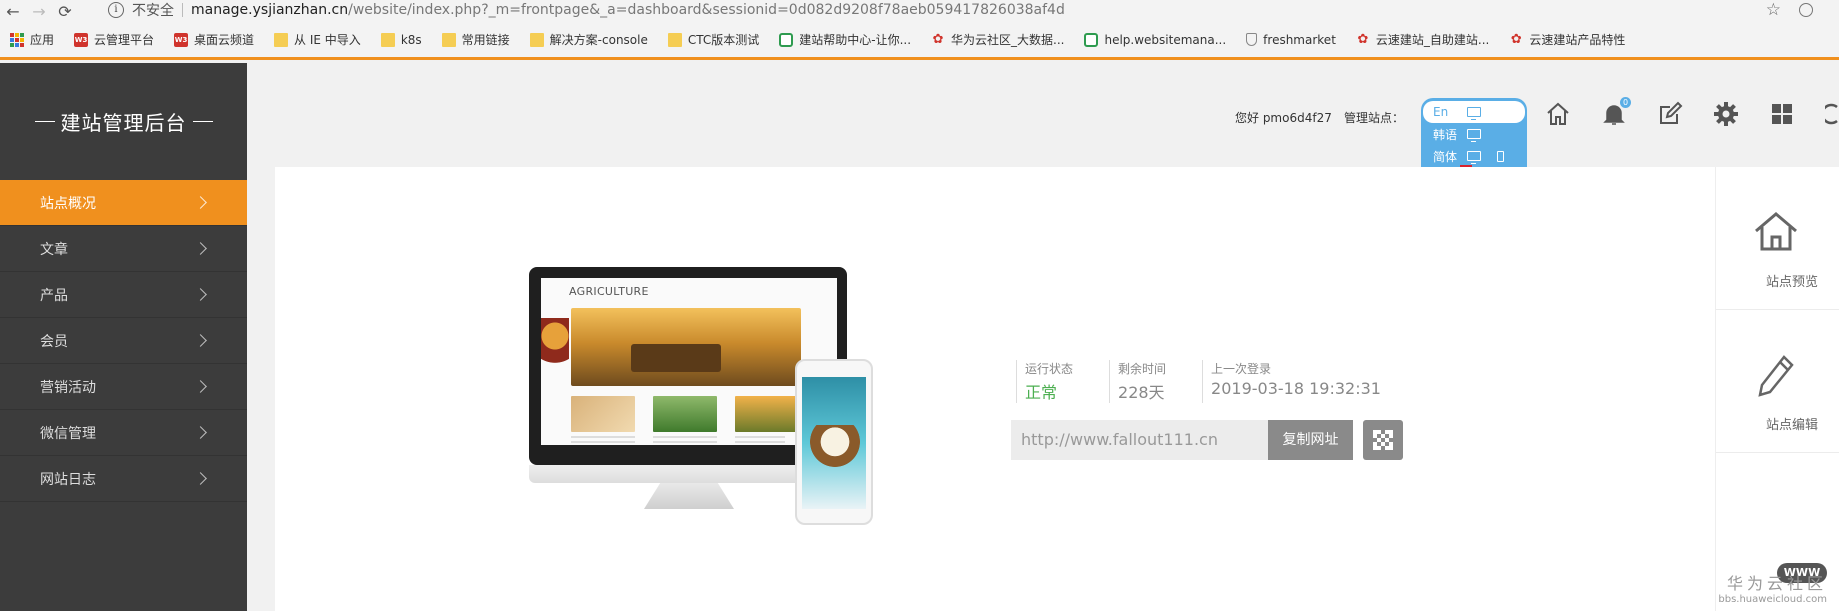 This screenshot has height=611, width=1839. Describe the element at coordinates (65, 11) in the screenshot. I see `reload-button: ⟳` at that location.